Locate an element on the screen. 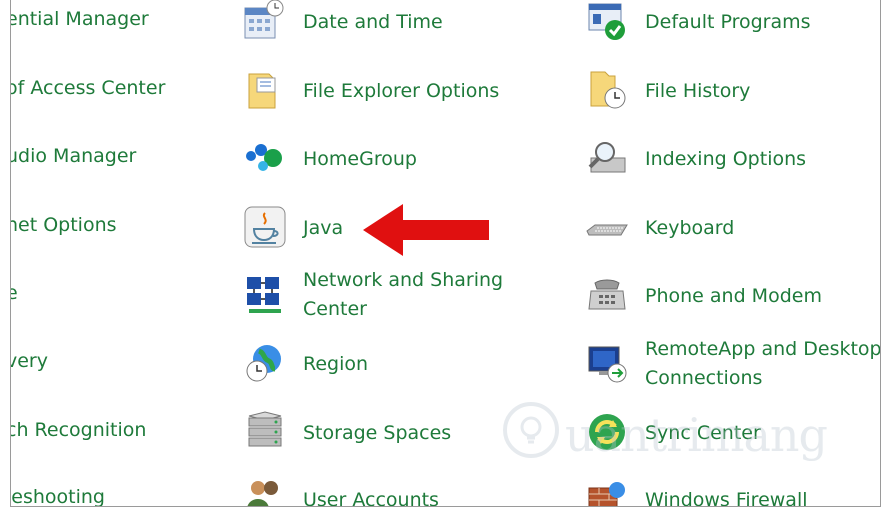  lightbulb-watermark-icon is located at coordinates (531, 430).